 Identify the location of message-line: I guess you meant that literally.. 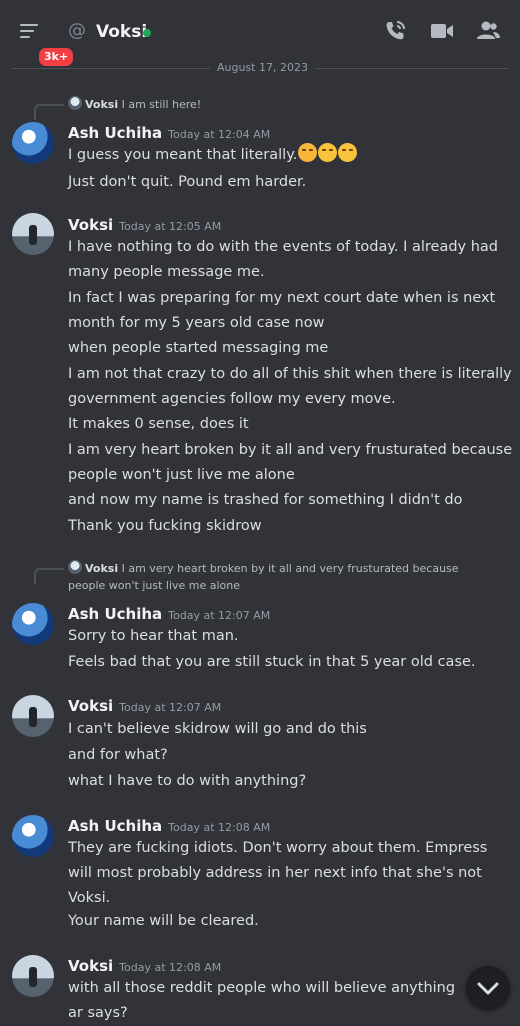
(290, 155).